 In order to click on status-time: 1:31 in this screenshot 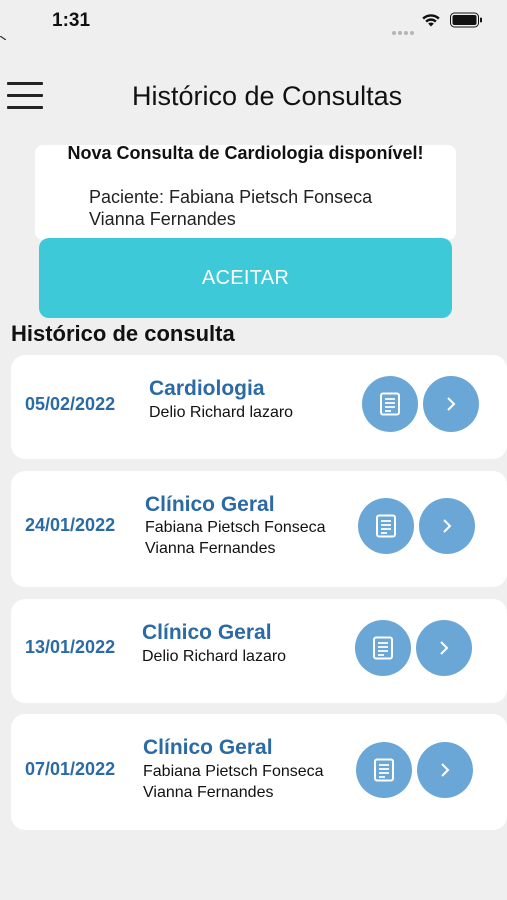, I will do `click(71, 20)`.